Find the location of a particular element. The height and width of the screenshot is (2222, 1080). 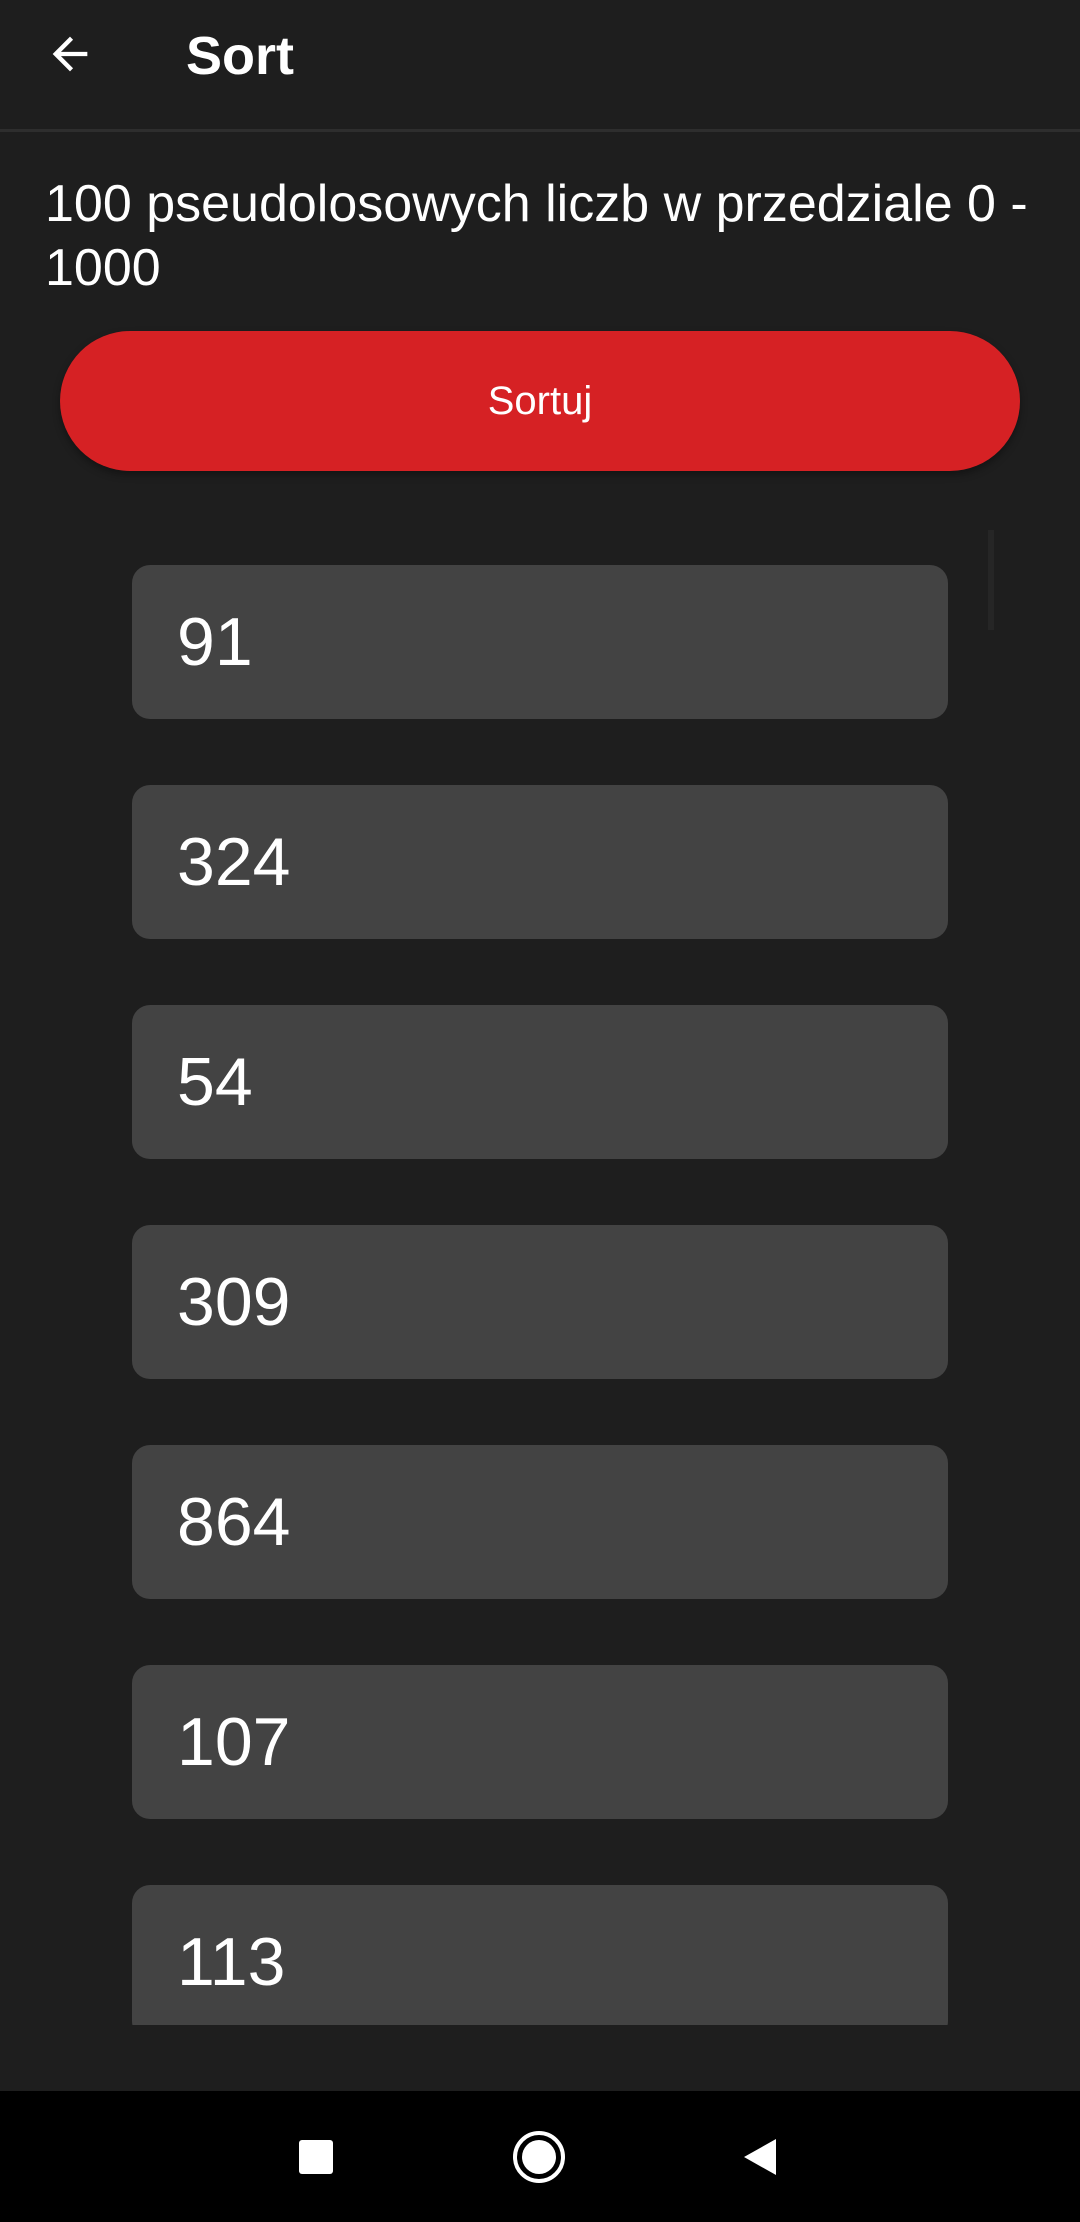

square-icon is located at coordinates (316, 2157).